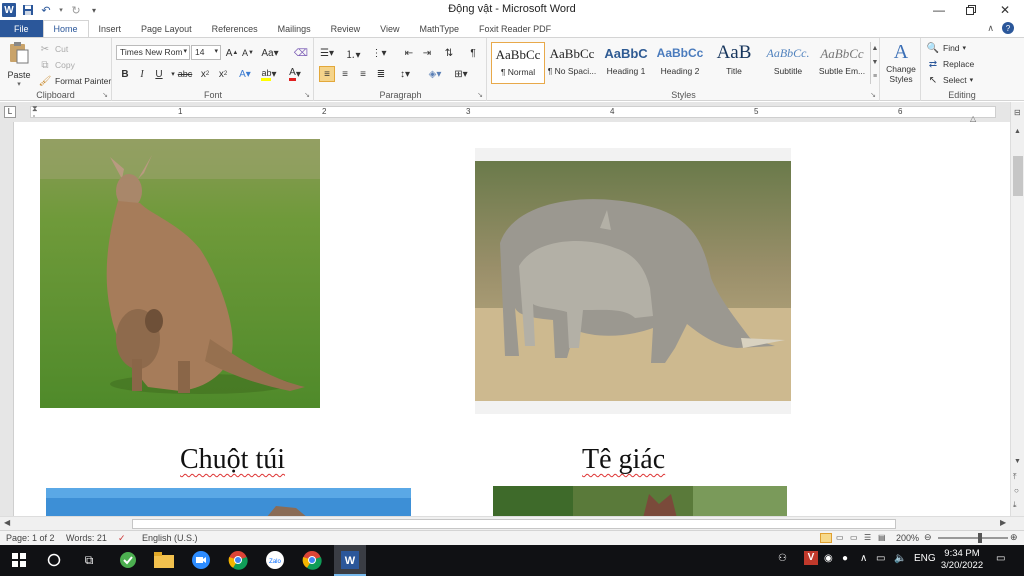 Image resolution: width=1024 pixels, height=576 pixels. Describe the element at coordinates (633, 281) in the screenshot. I see `rhinoceros-image` at that location.